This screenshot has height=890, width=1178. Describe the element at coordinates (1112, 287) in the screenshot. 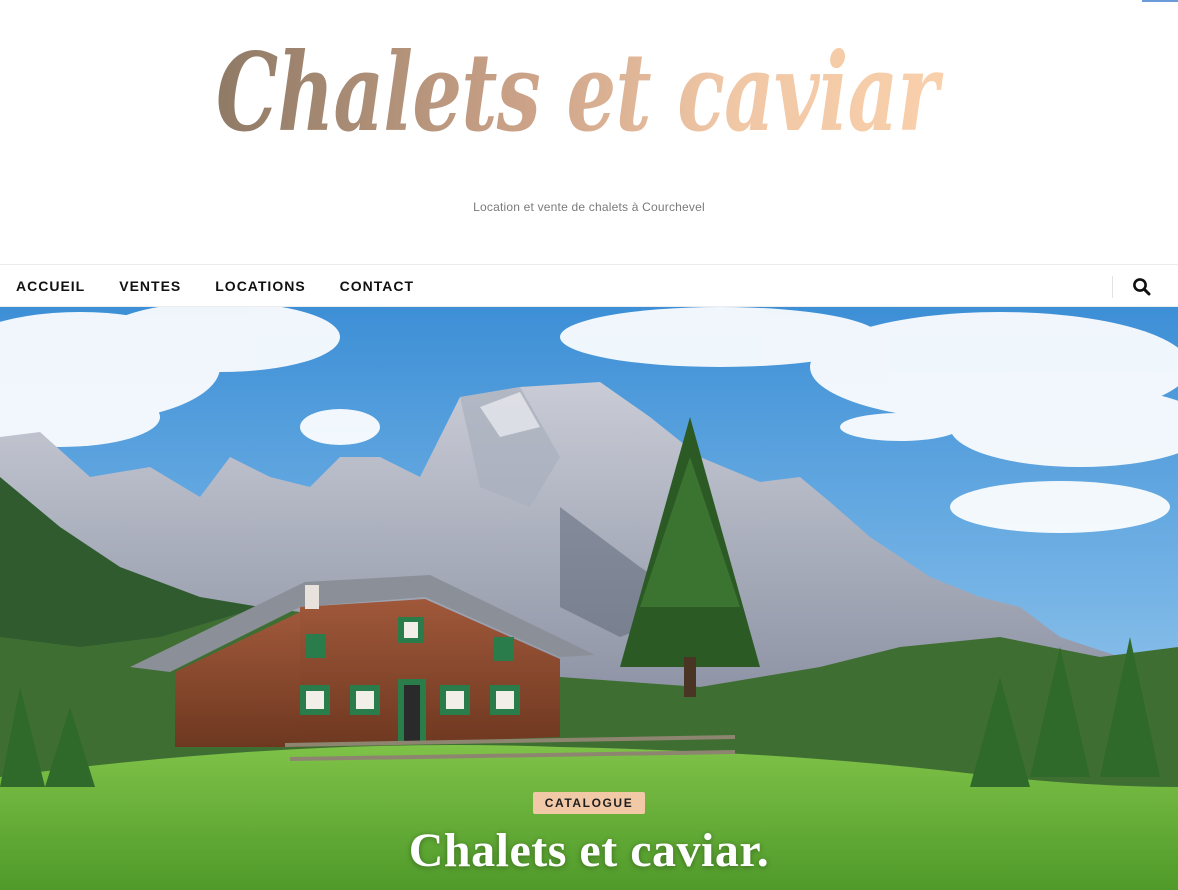

I see `nav-divider` at that location.